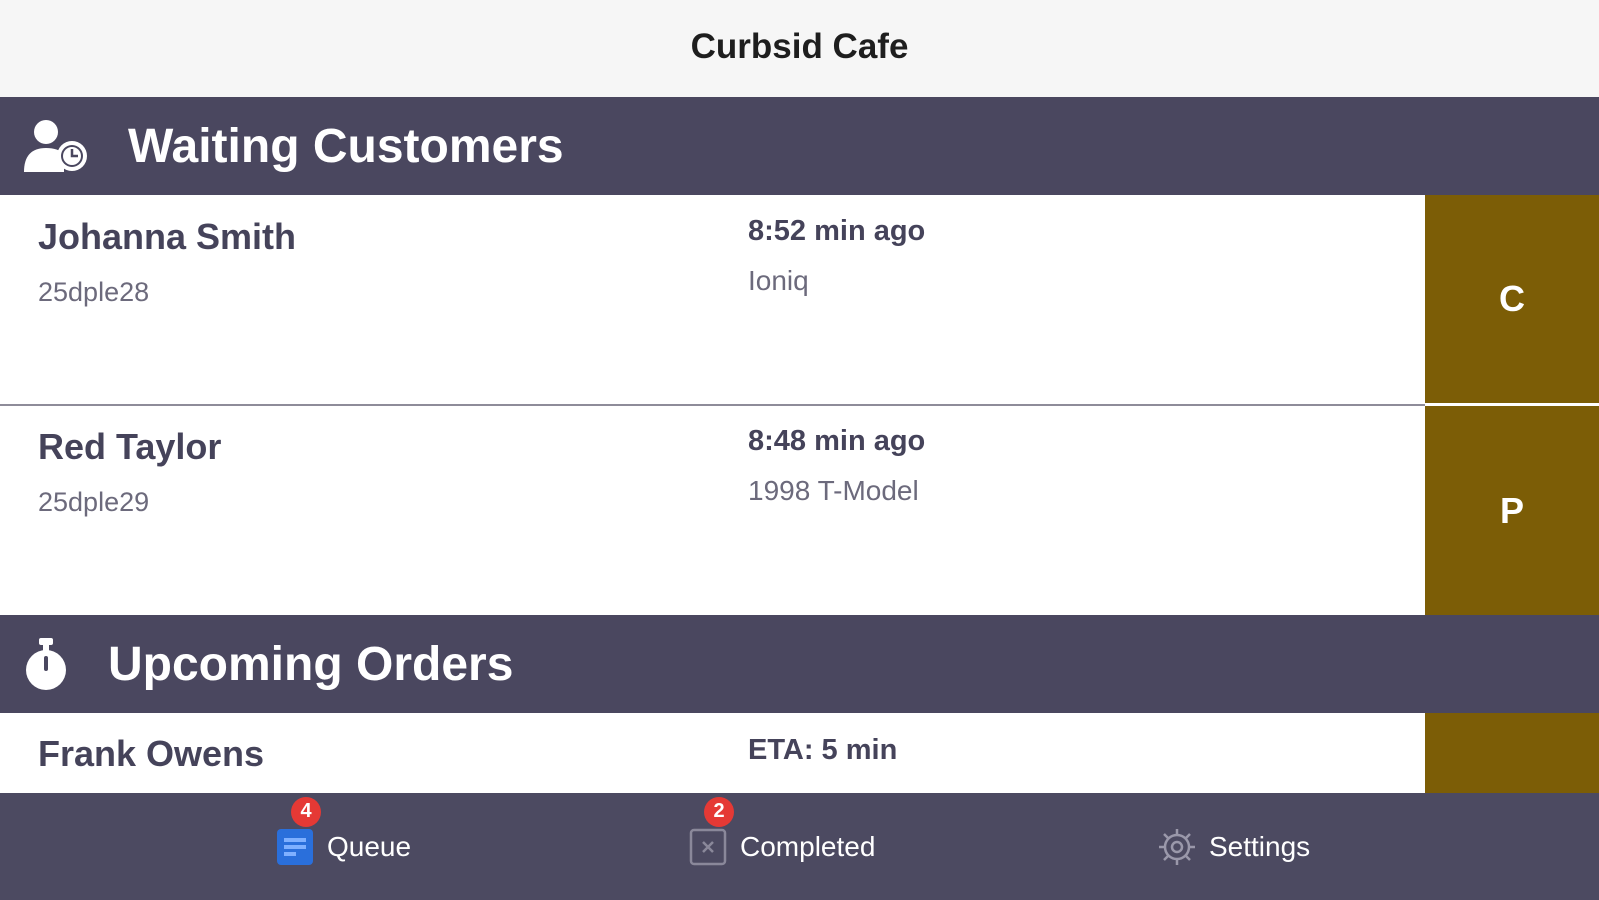 The image size is (1599, 900). What do you see at coordinates (94, 502) in the screenshot?
I see `order-code: 25dple29` at bounding box center [94, 502].